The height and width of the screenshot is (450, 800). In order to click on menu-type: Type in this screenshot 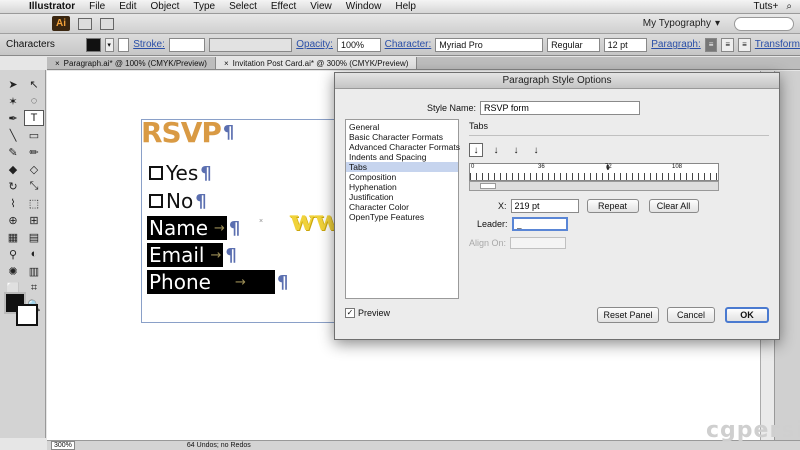, I will do `click(204, 6)`.